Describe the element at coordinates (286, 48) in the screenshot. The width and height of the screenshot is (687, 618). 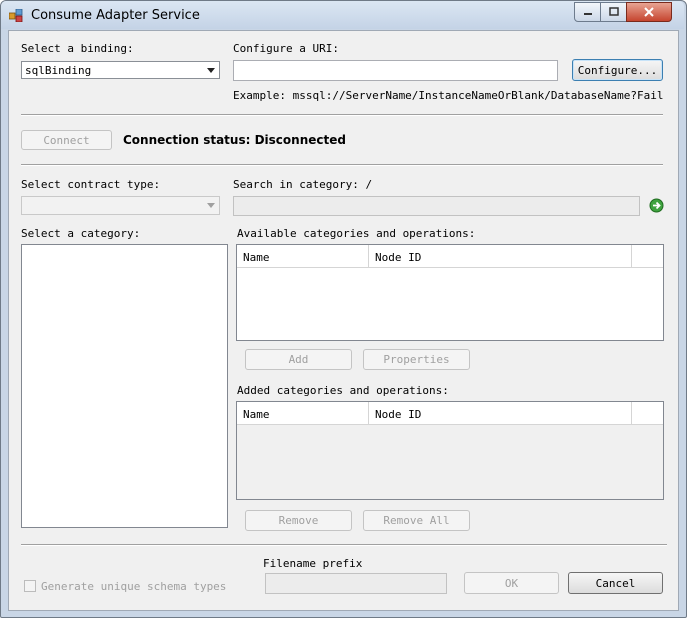
I see `uri-label: Configure a URI:` at that location.